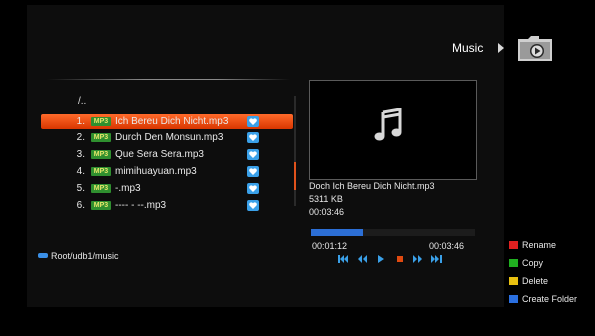 This screenshot has width=595, height=336. What do you see at coordinates (169, 137) in the screenshot?
I see `file-name: Durch Den Monsun.mp3` at bounding box center [169, 137].